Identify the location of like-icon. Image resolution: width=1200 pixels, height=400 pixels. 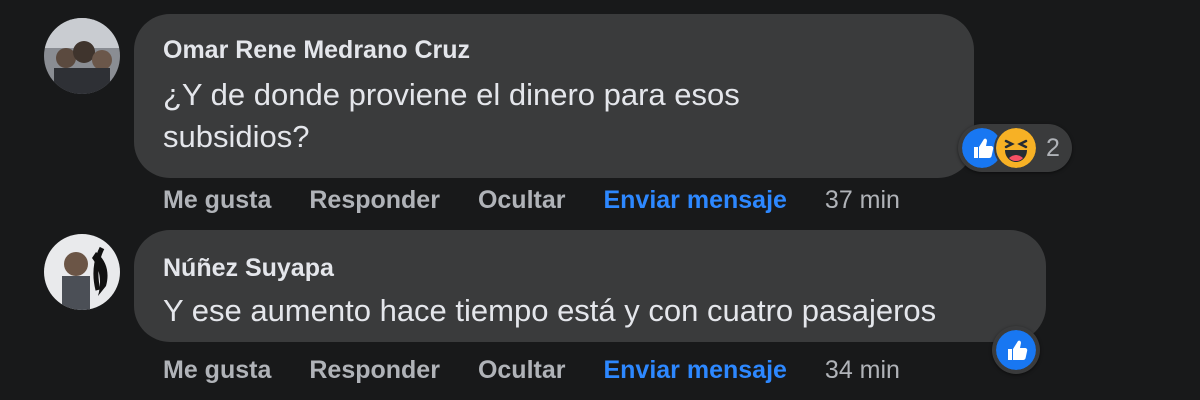
(1016, 350).